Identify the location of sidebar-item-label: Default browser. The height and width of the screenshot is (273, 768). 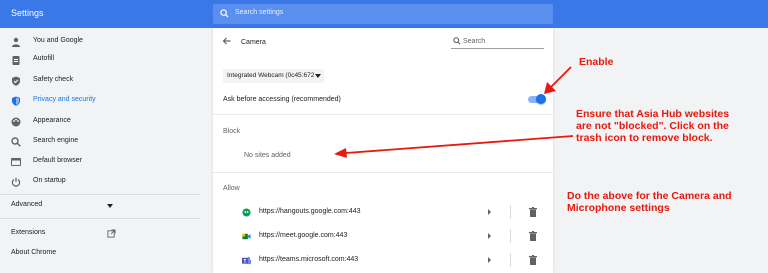
(58, 160).